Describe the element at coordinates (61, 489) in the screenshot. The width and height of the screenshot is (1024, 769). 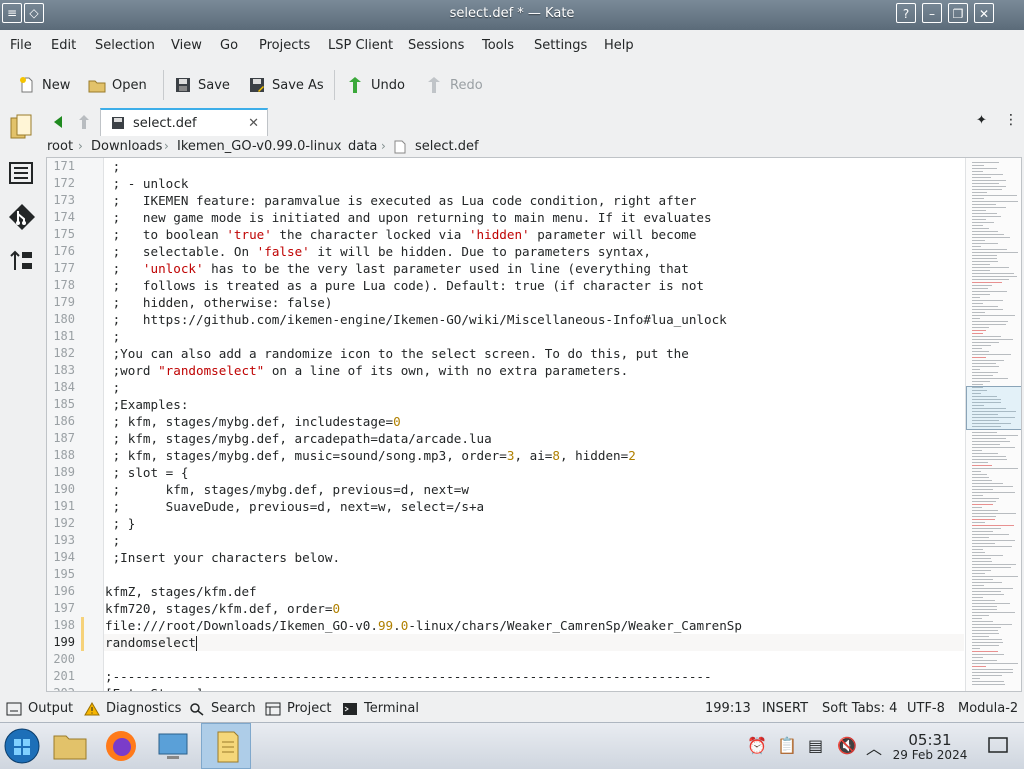
I see `line-number: 190` at that location.